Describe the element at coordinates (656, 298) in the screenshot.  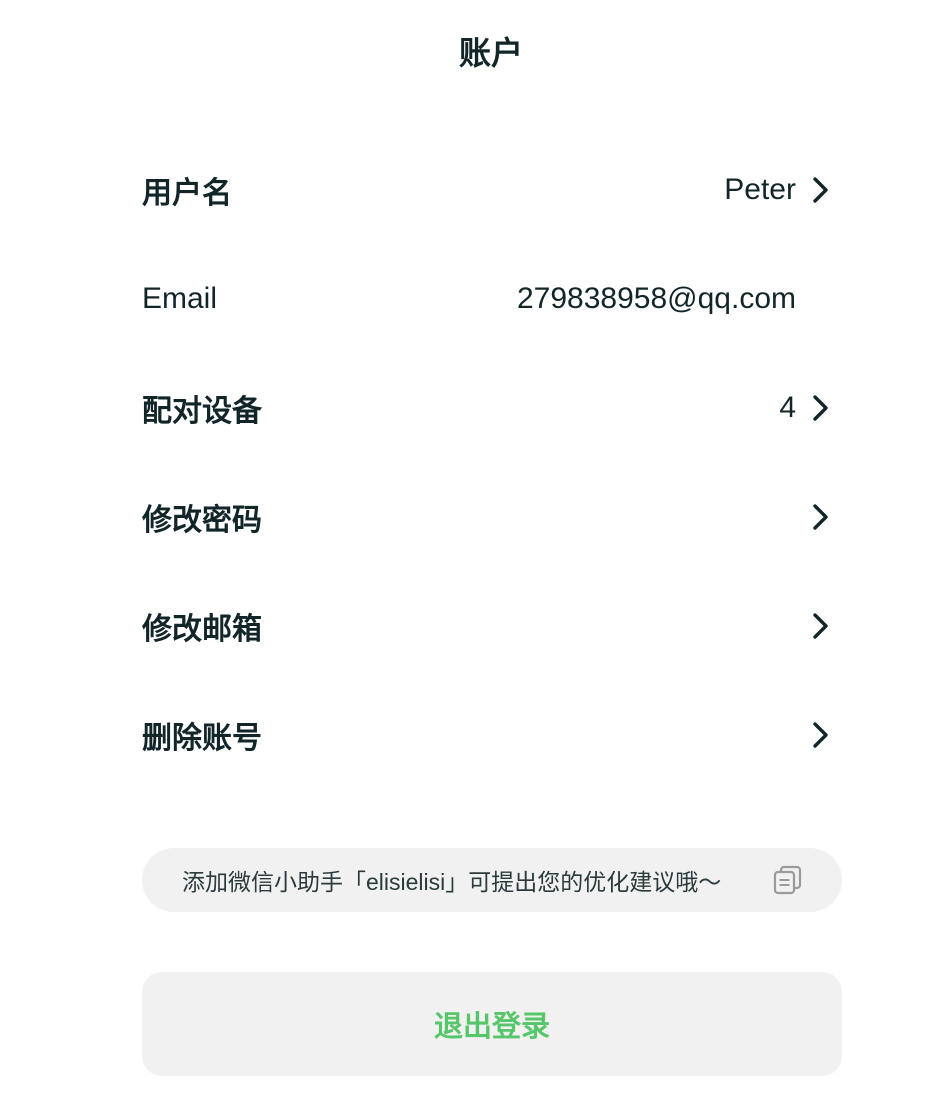
I see `email-value: 279838958@qq.com` at that location.